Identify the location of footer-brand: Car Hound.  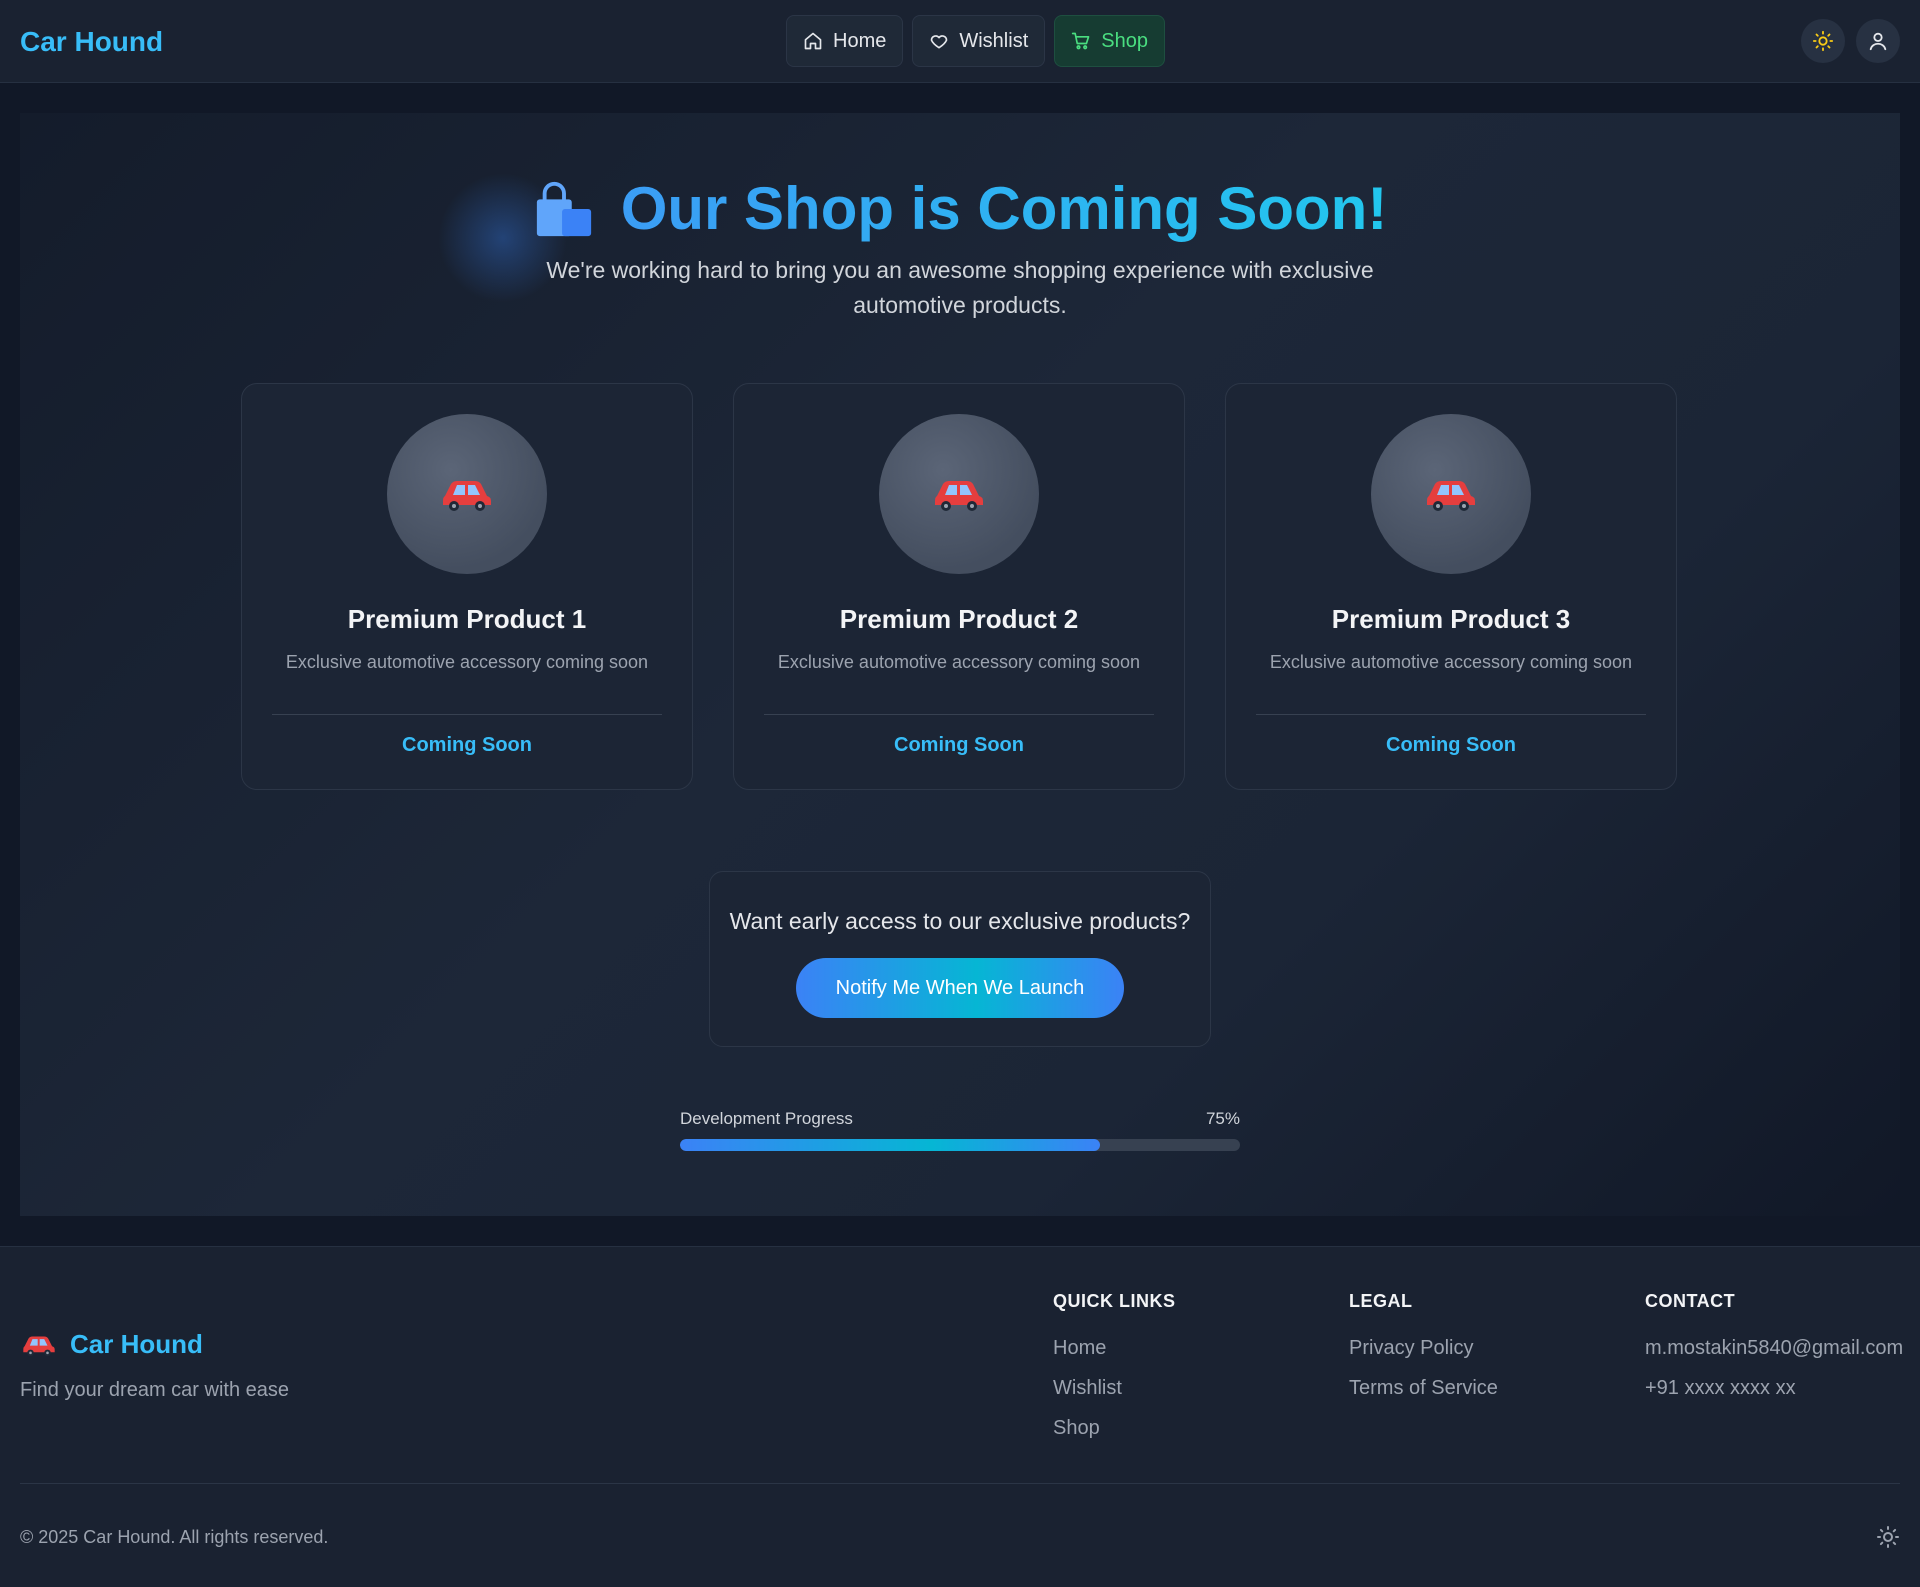
(112, 1344).